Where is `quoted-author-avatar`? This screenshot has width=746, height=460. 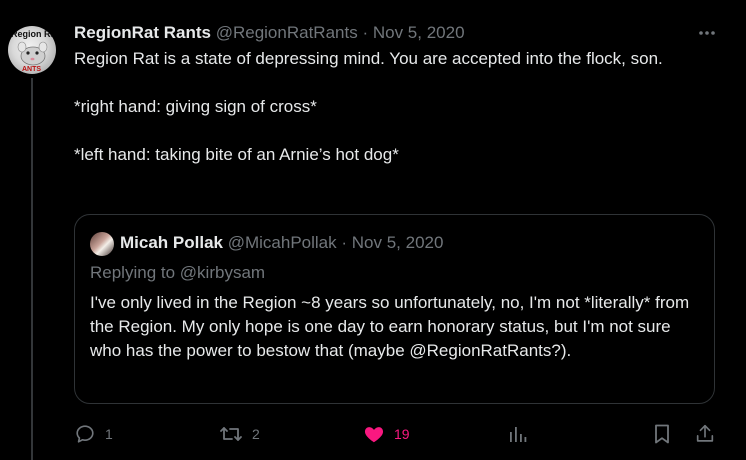
quoted-author-avatar is located at coordinates (102, 244).